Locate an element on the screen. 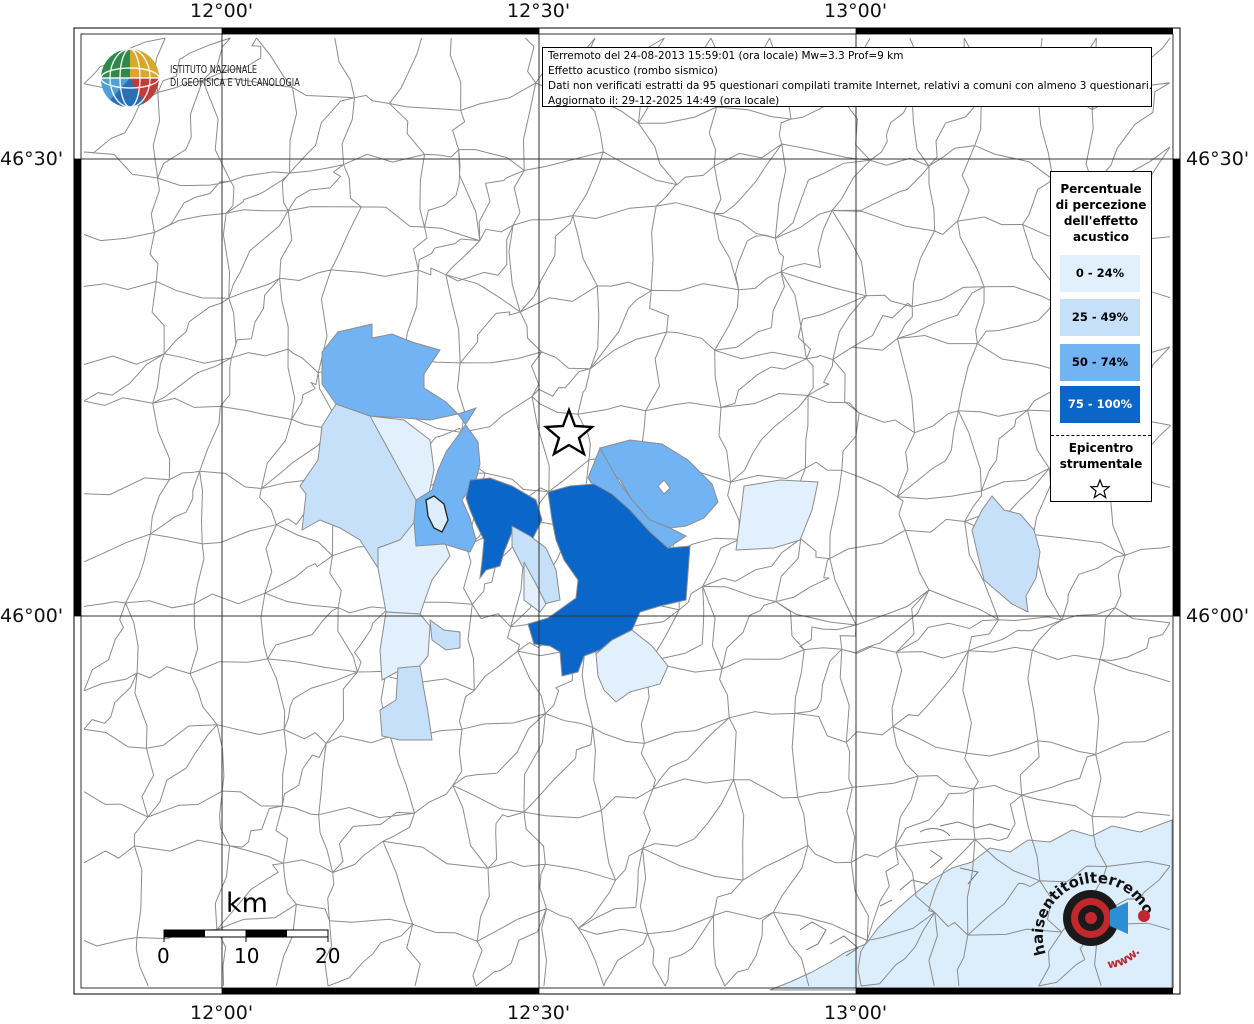 Image resolution: width=1254 pixels, height=1024 pixels. legend-epicentre-line: Epicentro is located at coordinates (1101, 448).